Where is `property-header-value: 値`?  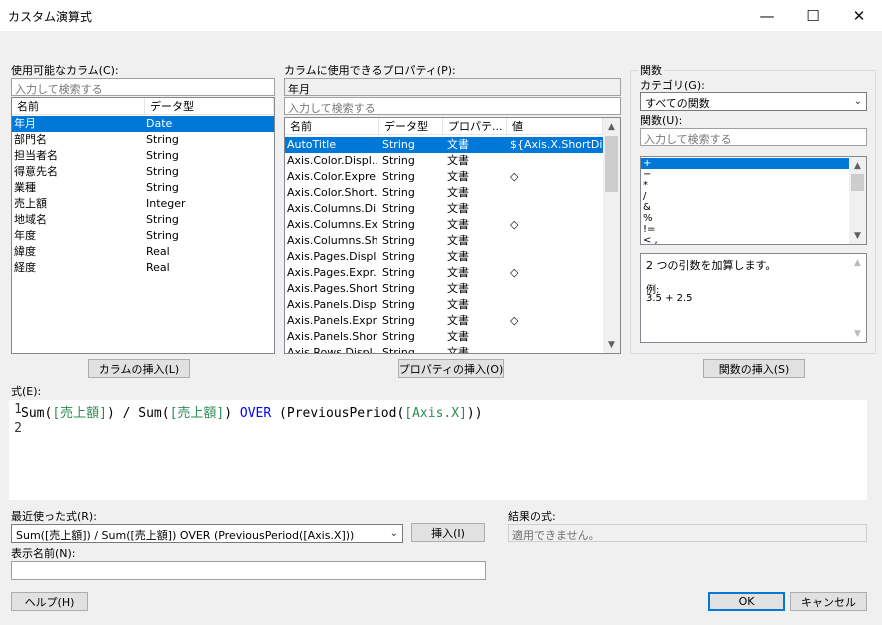 property-header-value: 値 is located at coordinates (555, 126).